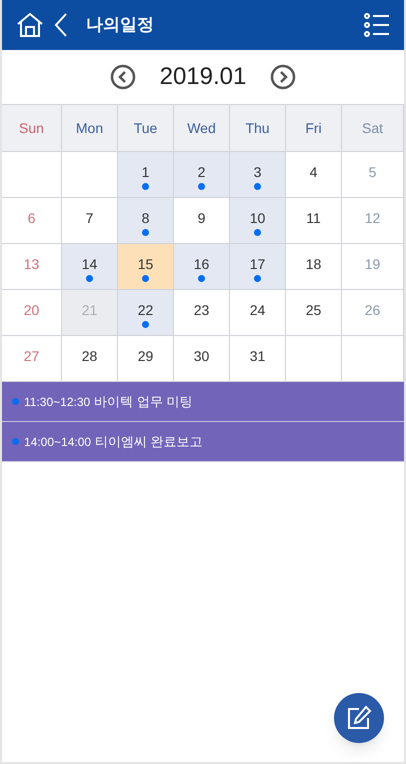 The height and width of the screenshot is (764, 406). I want to click on day-number: 27, so click(32, 356).